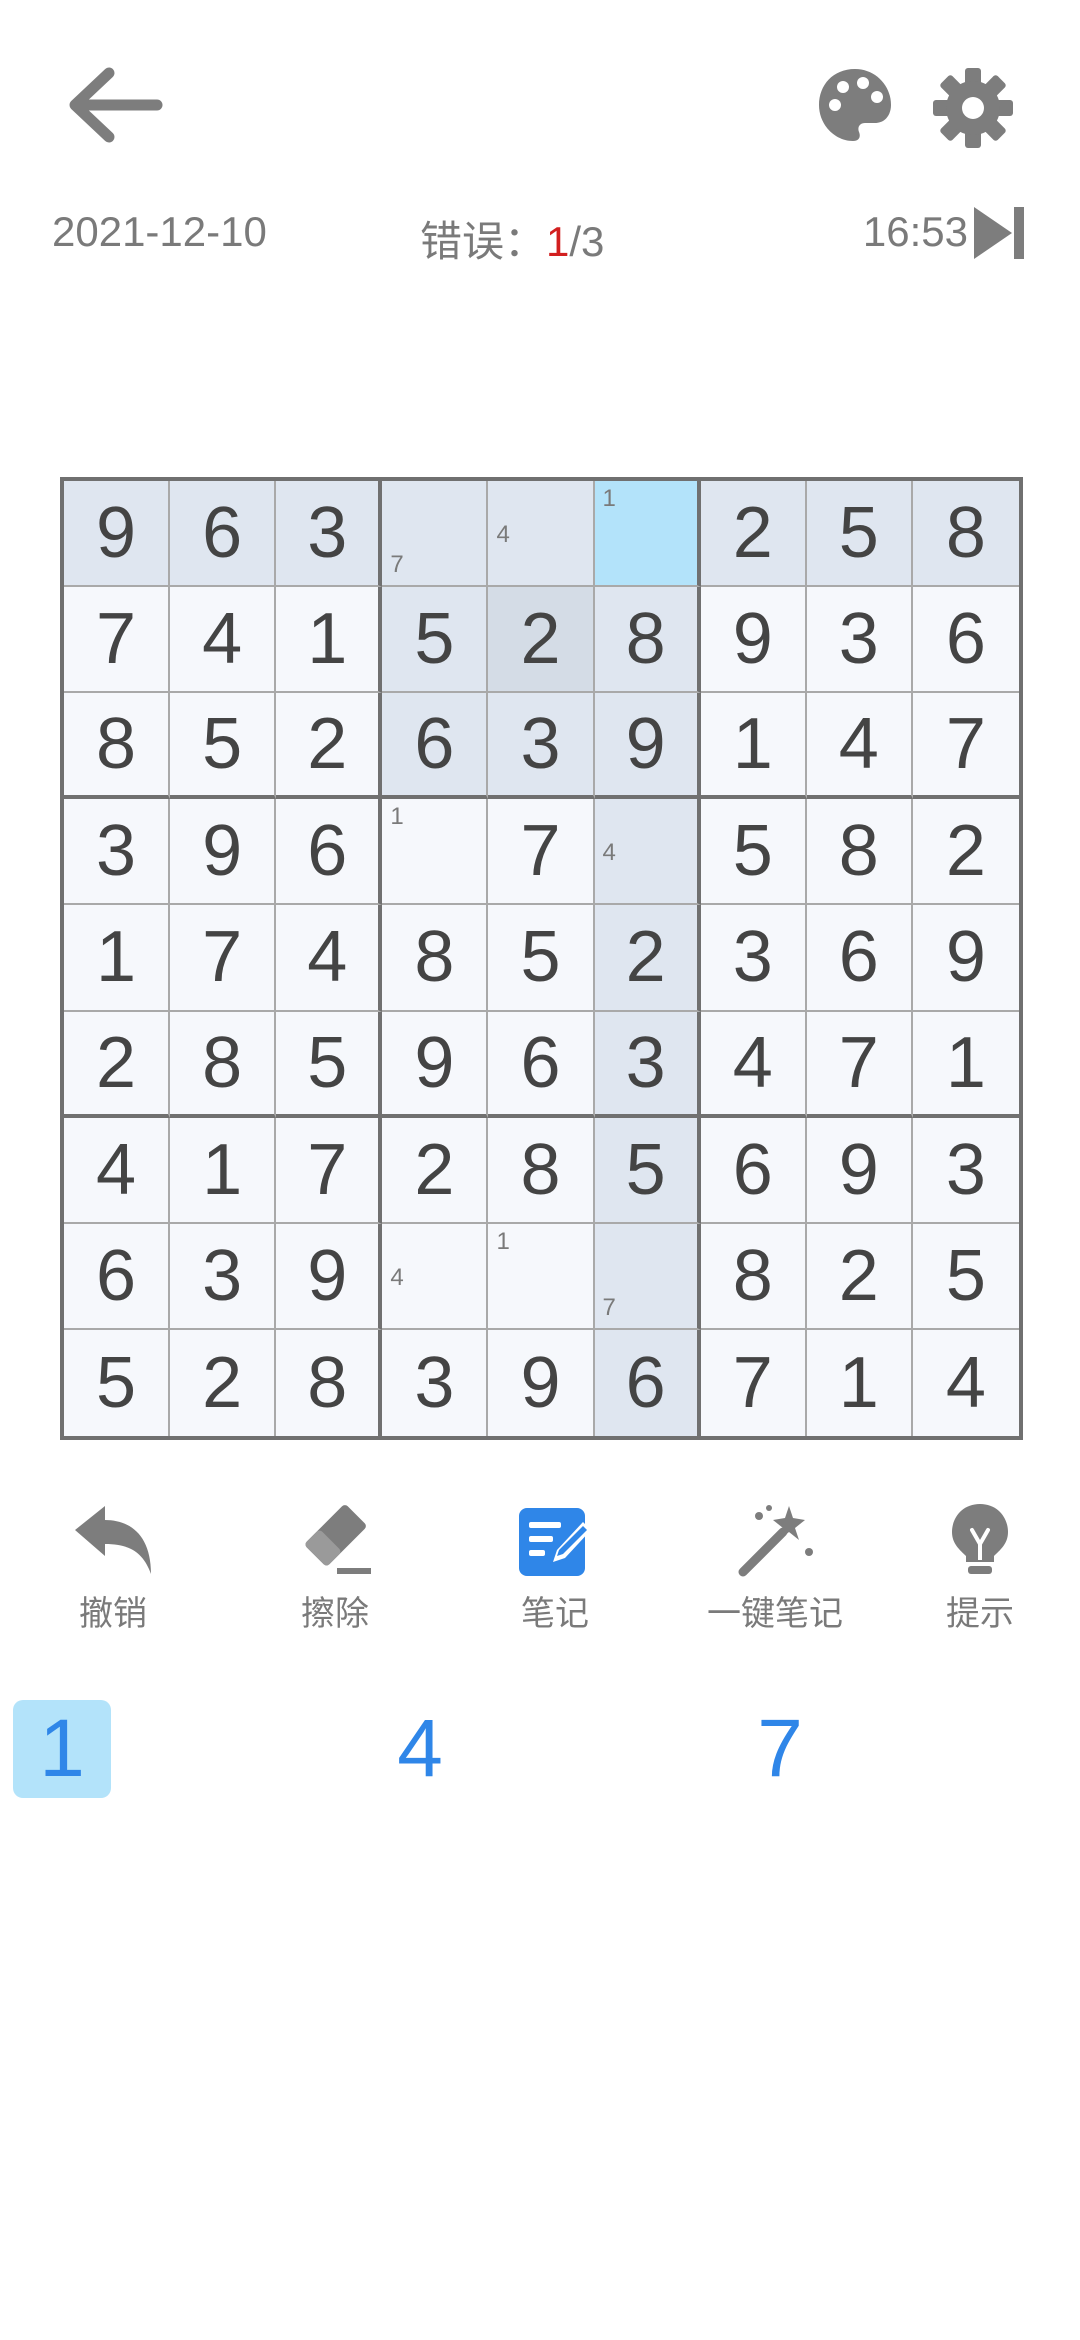 The image size is (1080, 2340). I want to click on cell-digit: 4, so click(752, 1062).